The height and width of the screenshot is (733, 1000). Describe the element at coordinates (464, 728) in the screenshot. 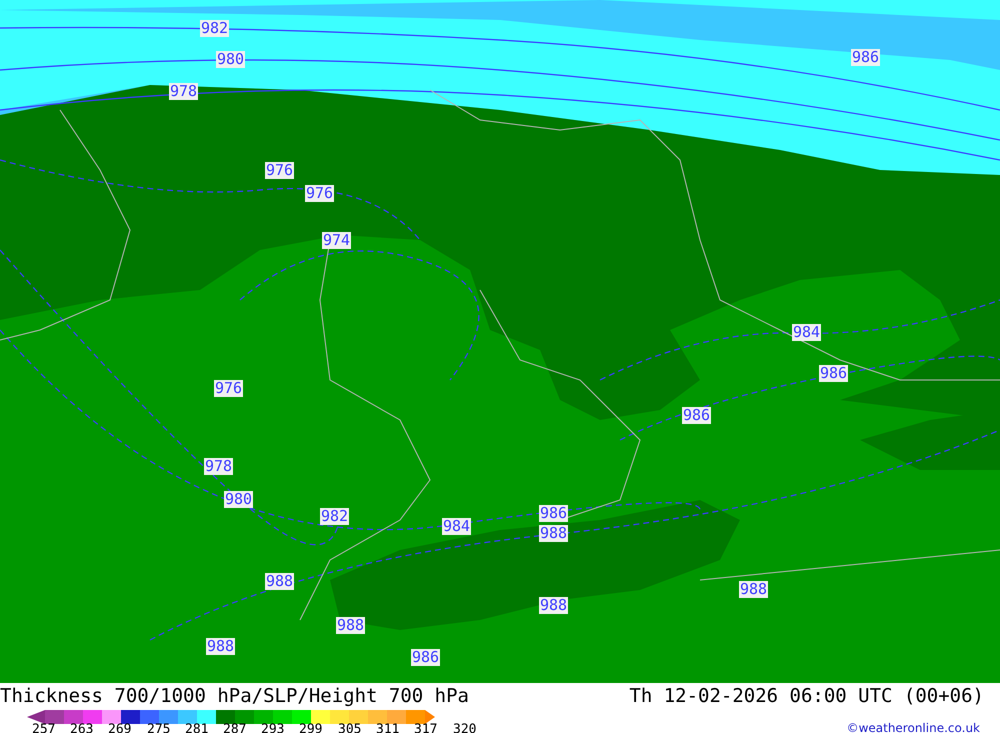

I see `scale-tick-label: 320` at that location.